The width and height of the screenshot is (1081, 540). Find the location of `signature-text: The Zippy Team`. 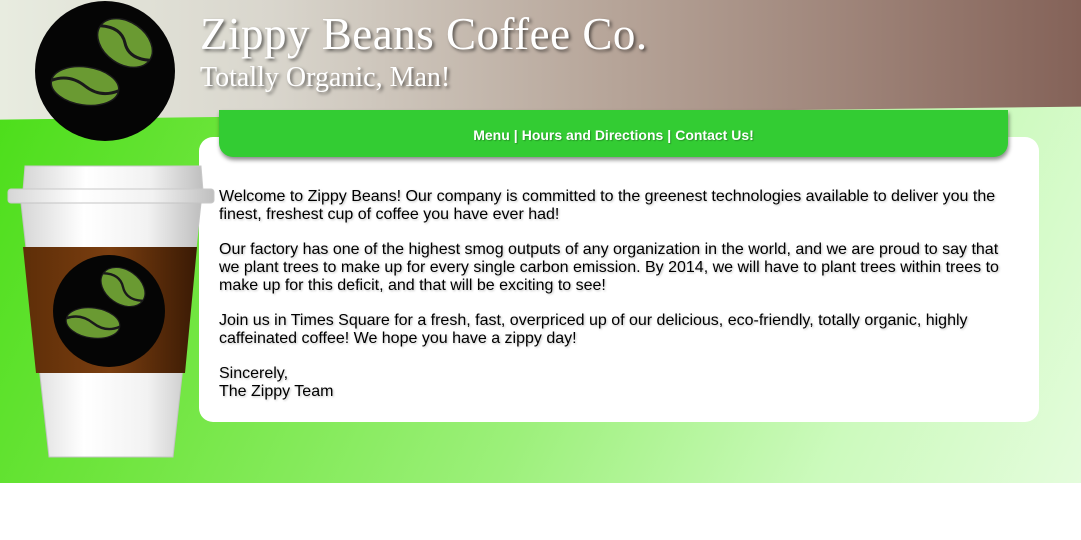

signature-text: The Zippy Team is located at coordinates (276, 391).